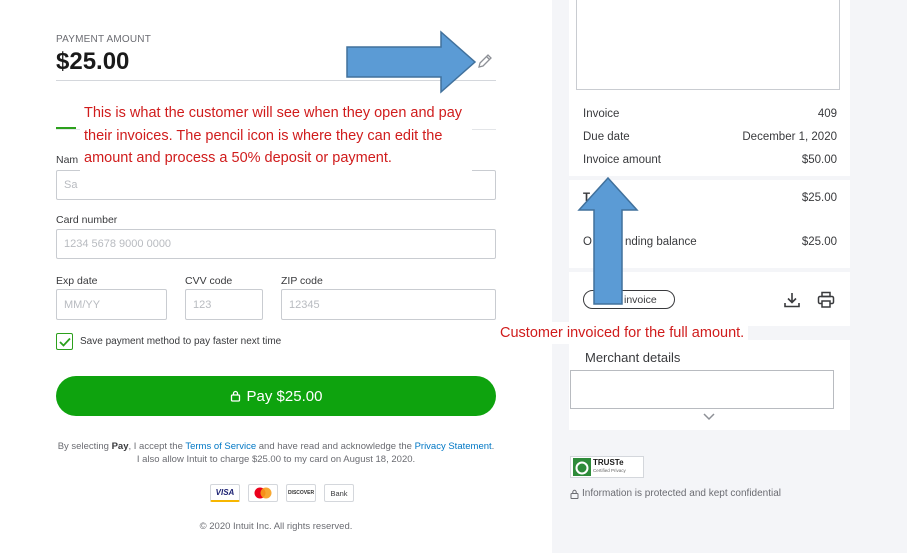 The width and height of the screenshot is (907, 553). I want to click on bank-label: Bank, so click(339, 493).